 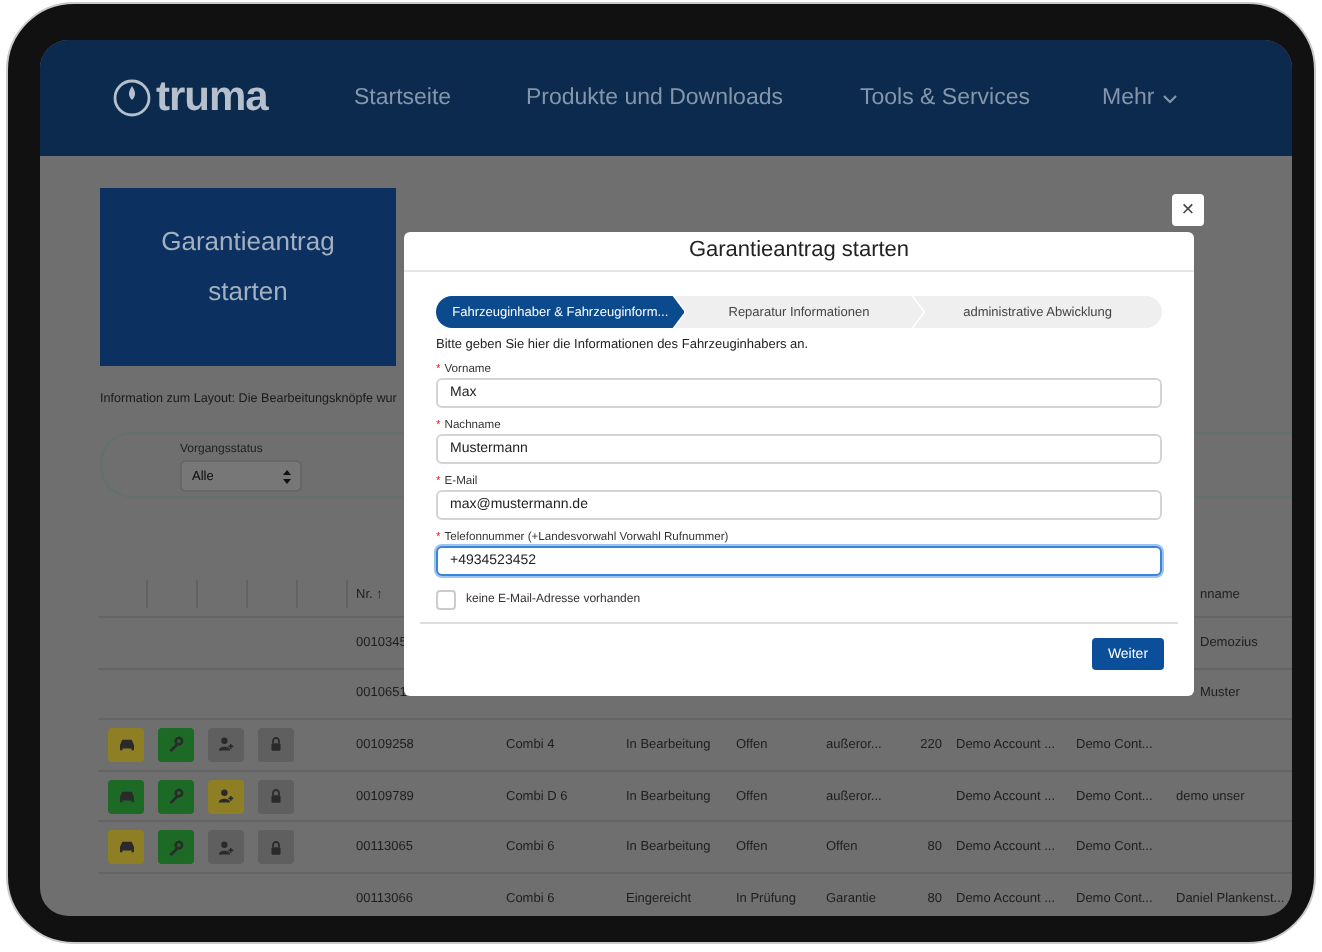 I want to click on flame-logo-icon, so click(x=132, y=98).